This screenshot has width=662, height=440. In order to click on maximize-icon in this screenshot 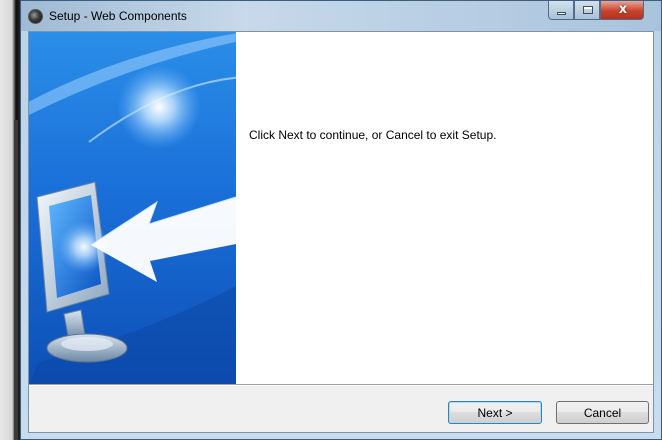, I will do `click(588, 10)`.